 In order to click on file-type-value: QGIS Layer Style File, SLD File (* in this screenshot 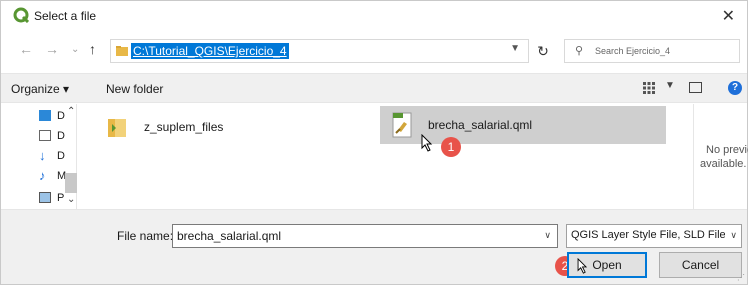, I will do `click(648, 235)`.